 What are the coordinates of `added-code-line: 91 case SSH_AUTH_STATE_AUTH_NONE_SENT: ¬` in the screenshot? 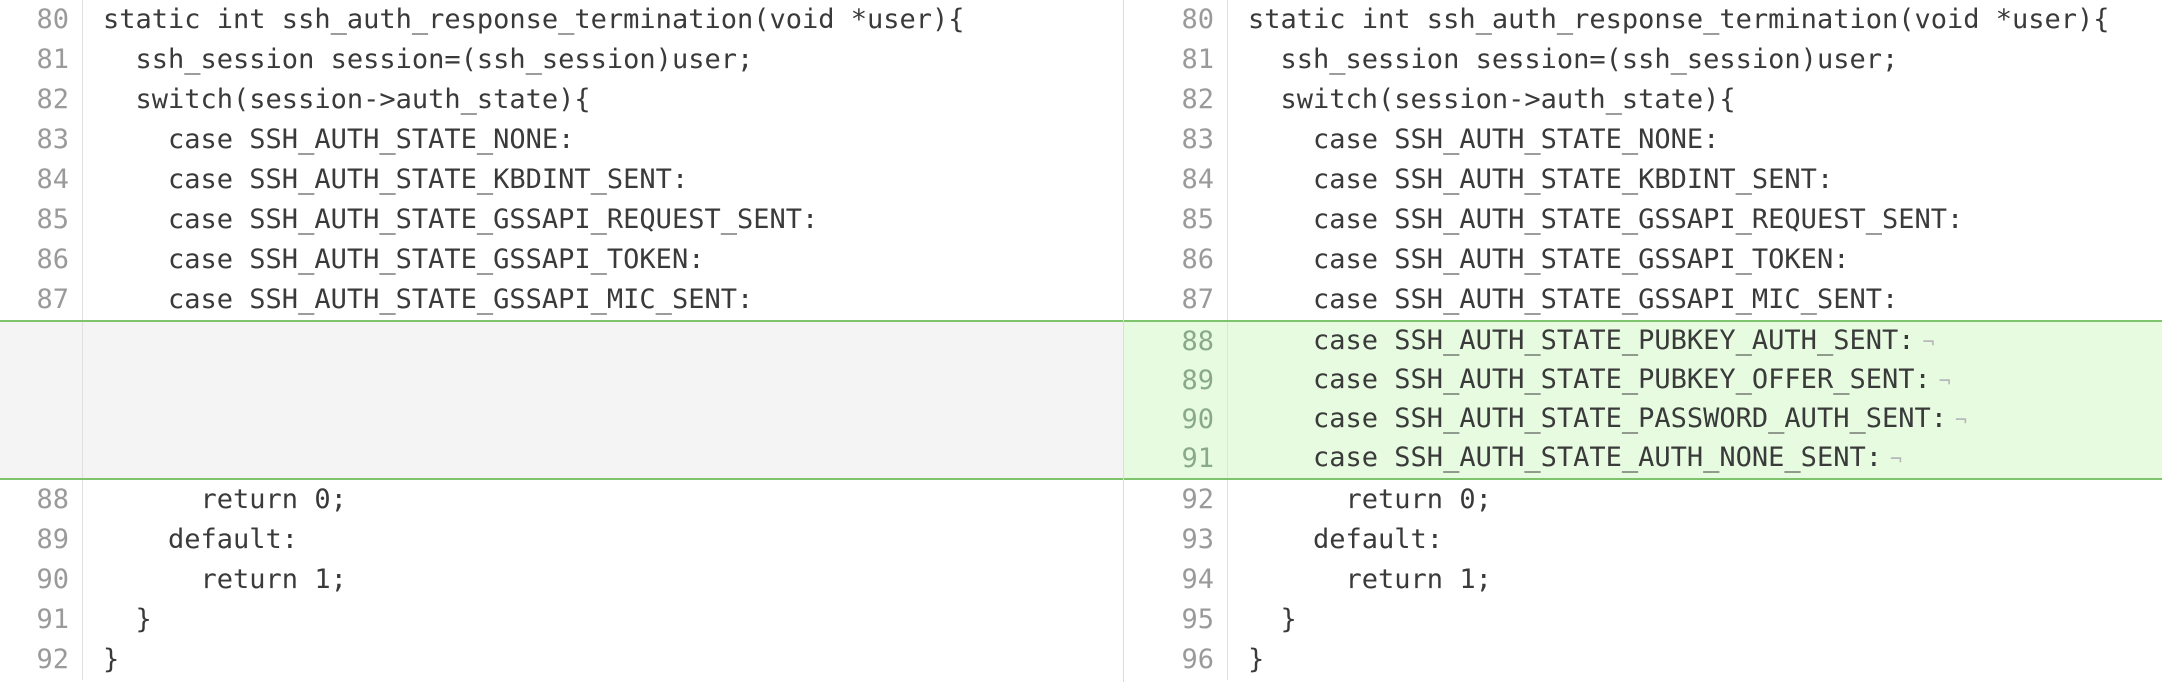 It's located at (1643, 458).